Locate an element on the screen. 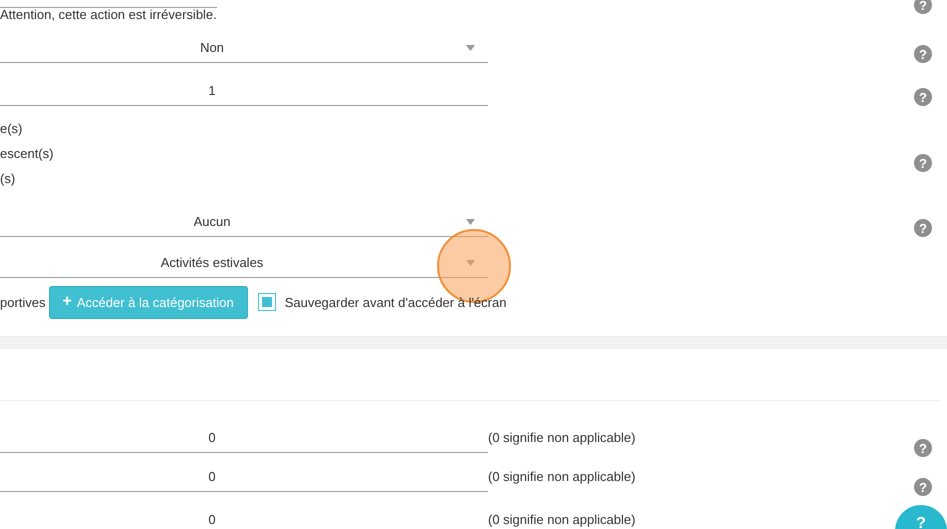  categorize-button: + Accéder à la catégorisation is located at coordinates (148, 302).